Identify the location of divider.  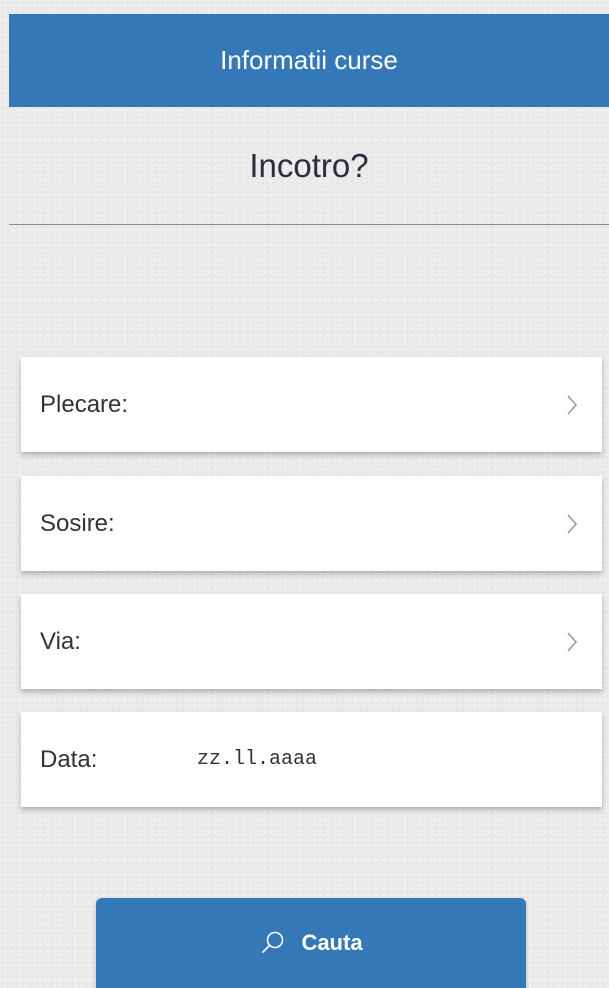
(309, 224).